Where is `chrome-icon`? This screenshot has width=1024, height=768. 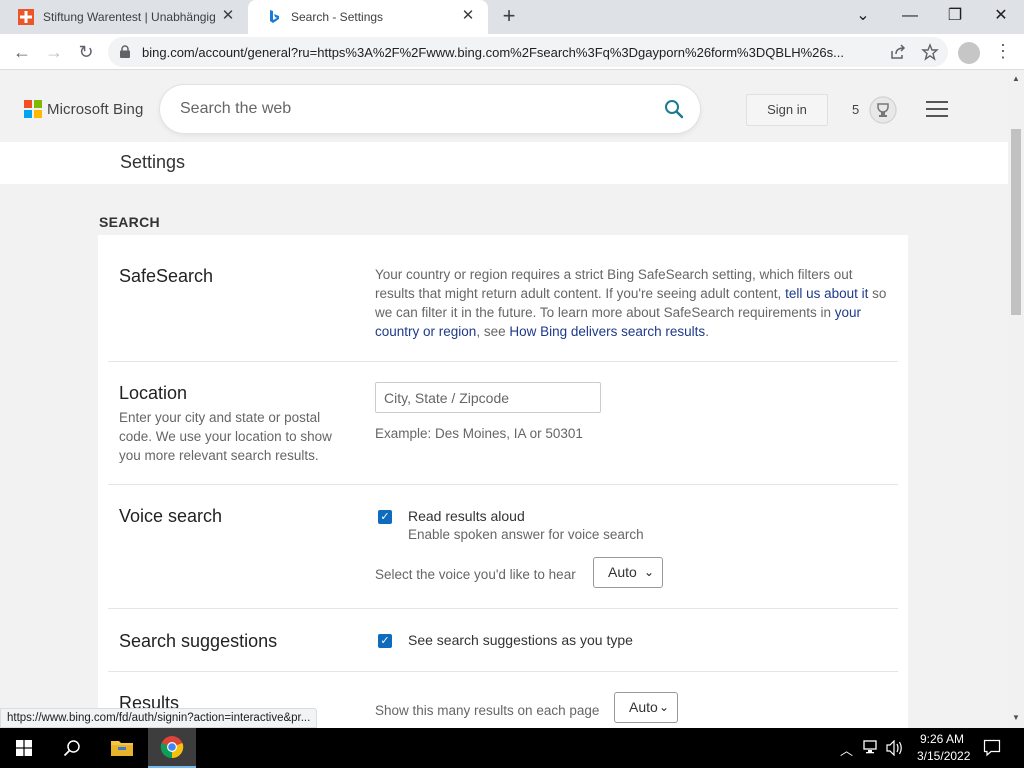 chrome-icon is located at coordinates (172, 748).